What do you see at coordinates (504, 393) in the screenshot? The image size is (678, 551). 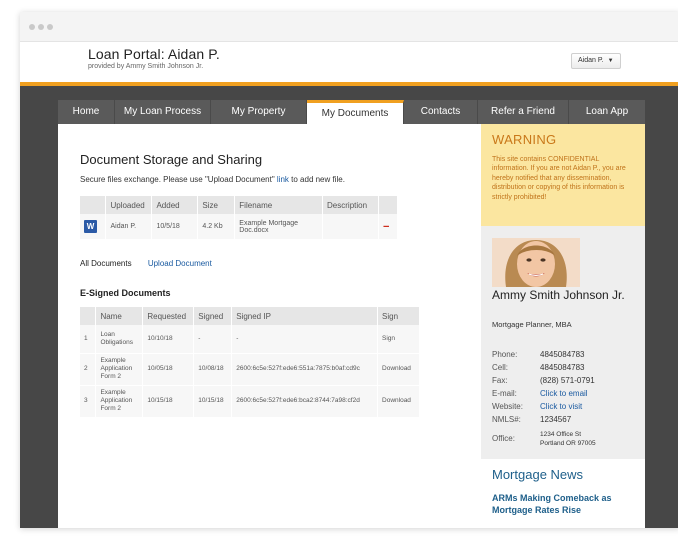 I see `contact-label: E-mail:` at bounding box center [504, 393].